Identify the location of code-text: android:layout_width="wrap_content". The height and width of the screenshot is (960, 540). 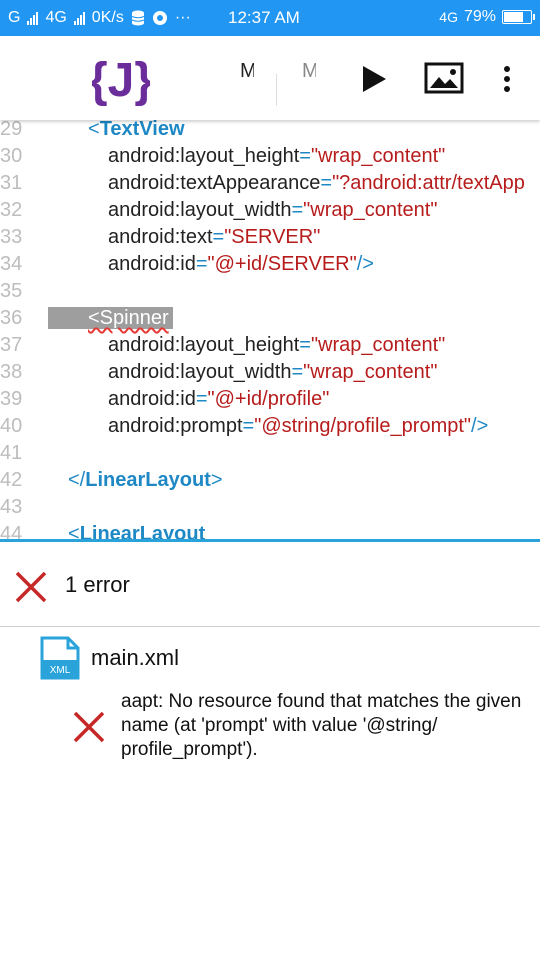
(272, 372).